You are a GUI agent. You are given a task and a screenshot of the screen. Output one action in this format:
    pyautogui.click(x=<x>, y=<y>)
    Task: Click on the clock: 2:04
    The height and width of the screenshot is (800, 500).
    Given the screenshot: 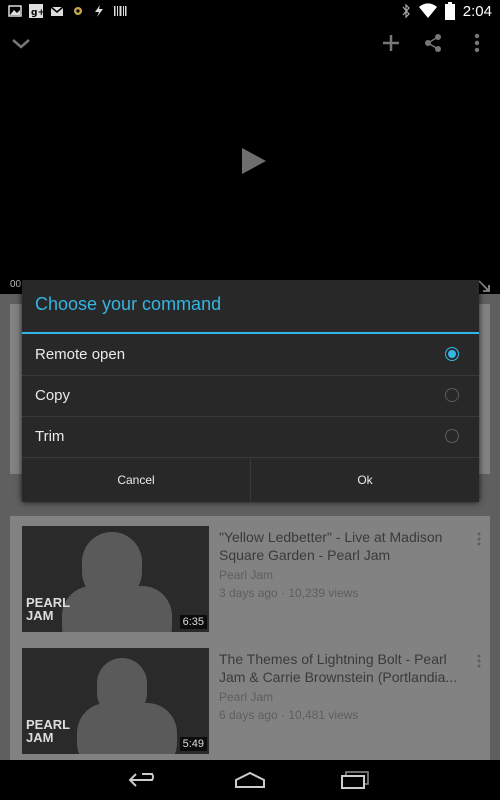 What is the action you would take?
    pyautogui.click(x=477, y=11)
    